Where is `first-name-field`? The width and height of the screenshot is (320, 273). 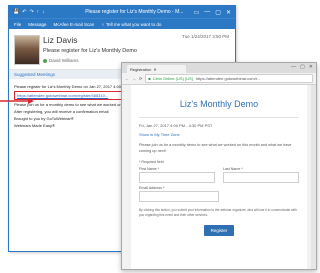
first-name-field is located at coordinates (177, 177).